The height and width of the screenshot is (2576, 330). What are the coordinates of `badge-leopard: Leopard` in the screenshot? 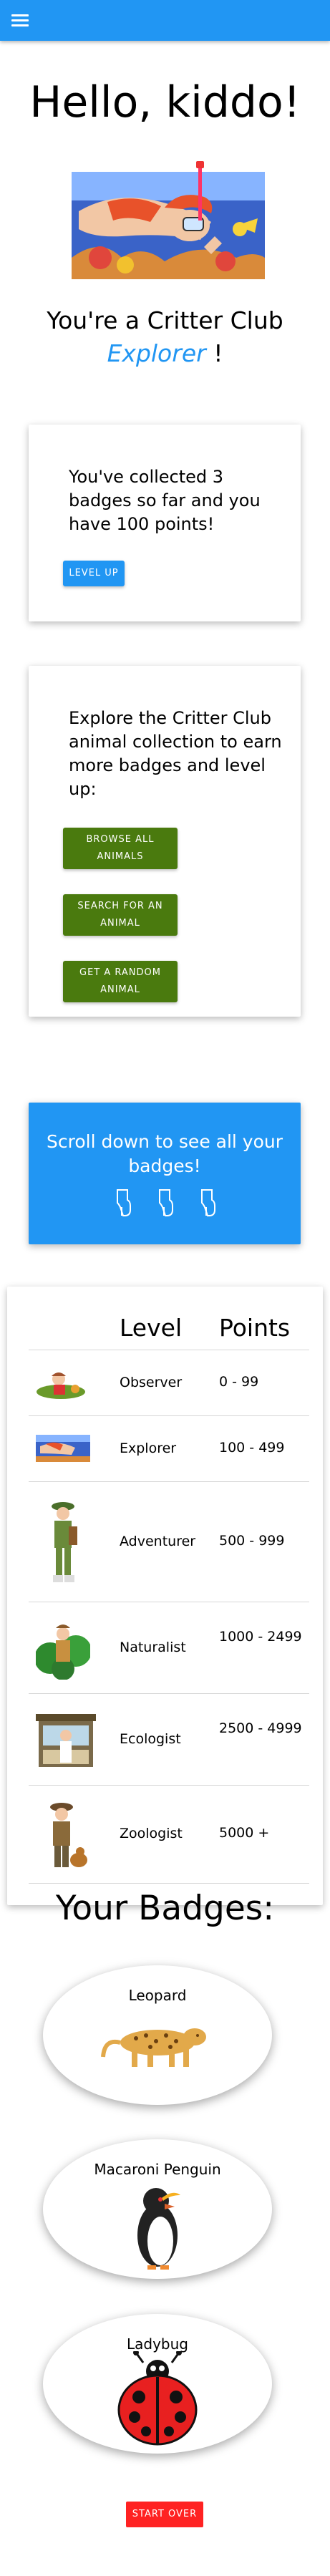 It's located at (158, 2035).